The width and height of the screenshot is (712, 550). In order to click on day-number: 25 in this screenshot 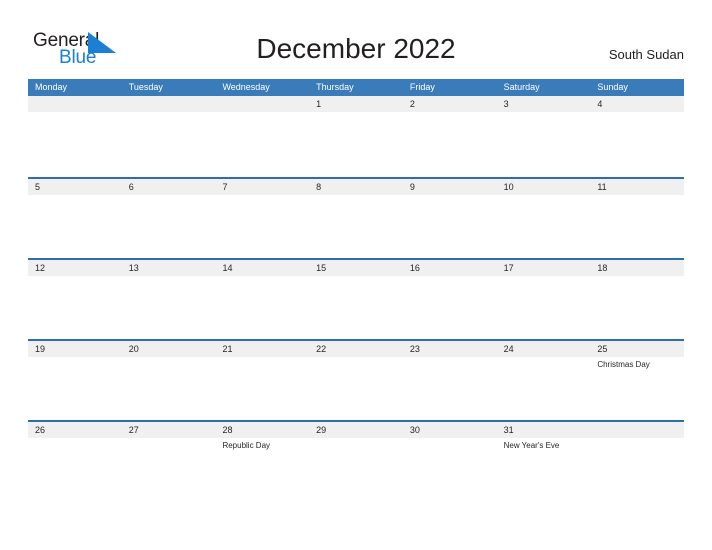, I will do `click(602, 349)`.